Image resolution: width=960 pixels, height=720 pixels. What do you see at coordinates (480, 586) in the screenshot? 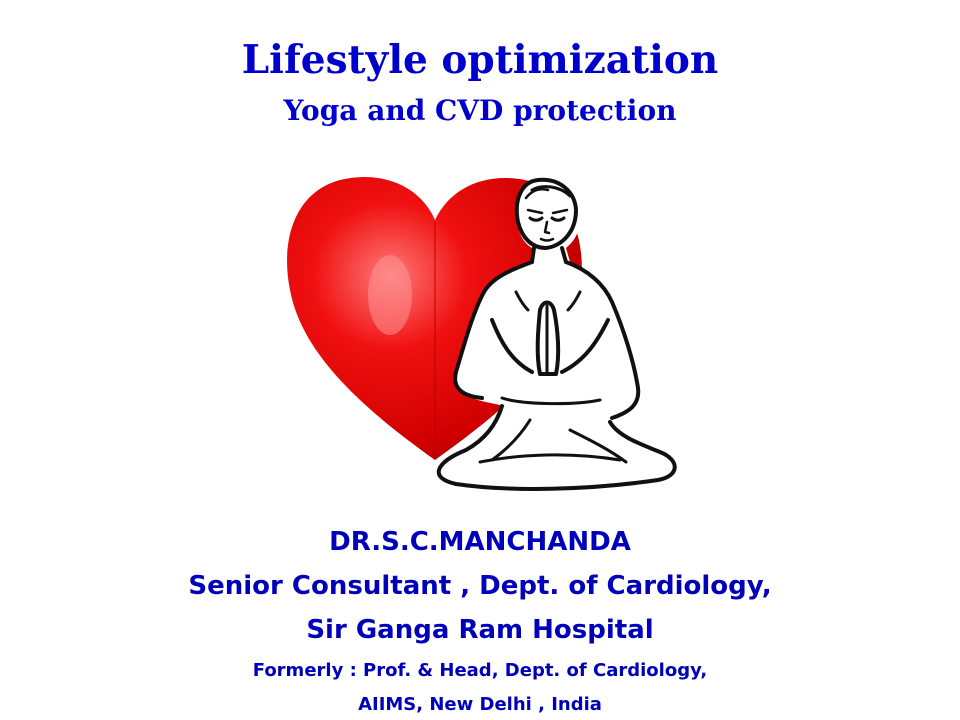
I see `presenter-role: Senior Consultant , Dept. of Cardiology,` at bounding box center [480, 586].